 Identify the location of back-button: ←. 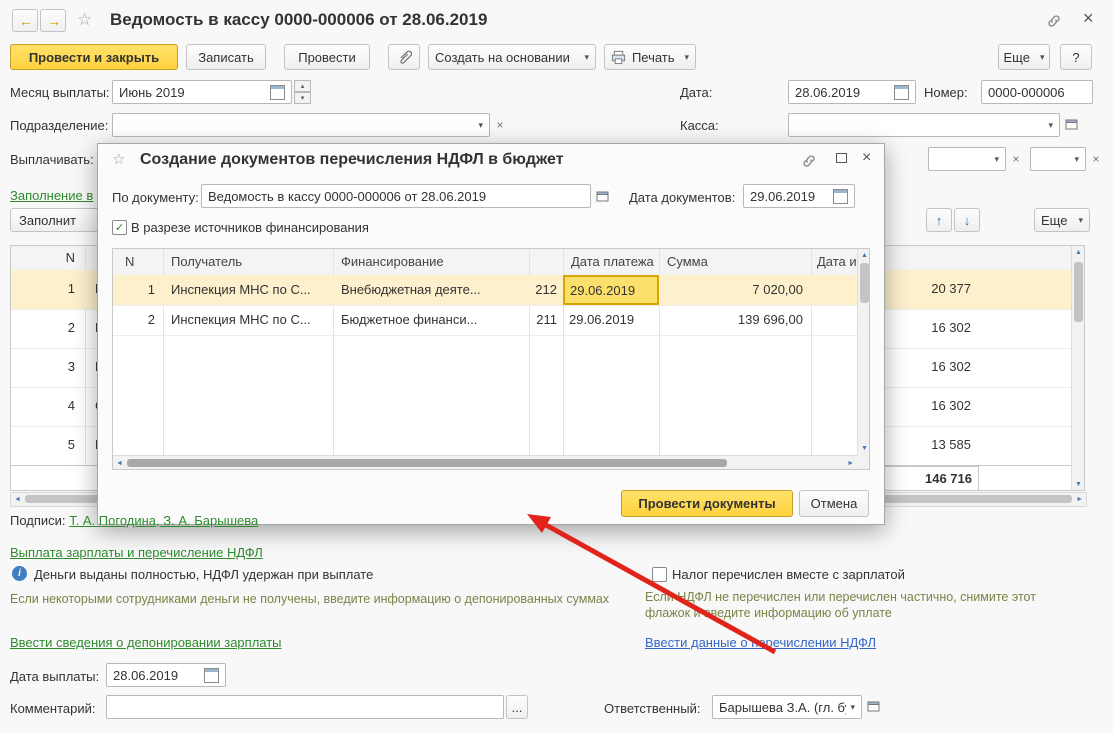
(25, 20).